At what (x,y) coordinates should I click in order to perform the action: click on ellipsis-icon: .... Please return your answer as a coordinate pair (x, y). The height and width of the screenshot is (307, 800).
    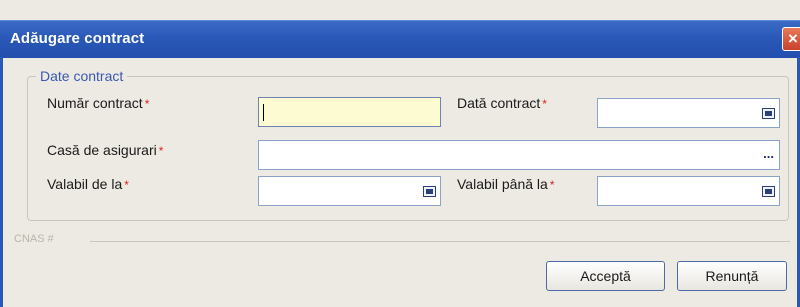
    Looking at the image, I should click on (768, 153).